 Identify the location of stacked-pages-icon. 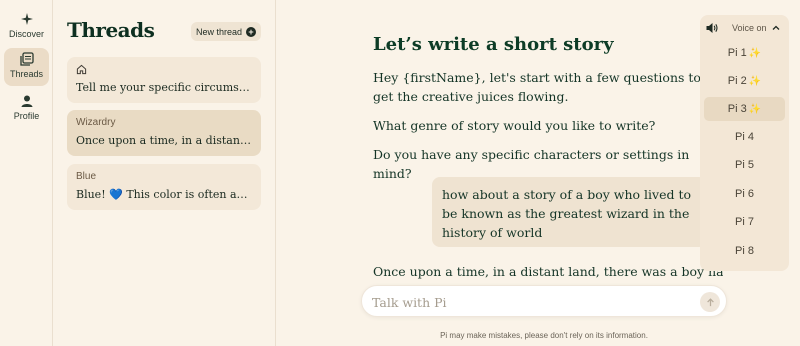
(26, 59).